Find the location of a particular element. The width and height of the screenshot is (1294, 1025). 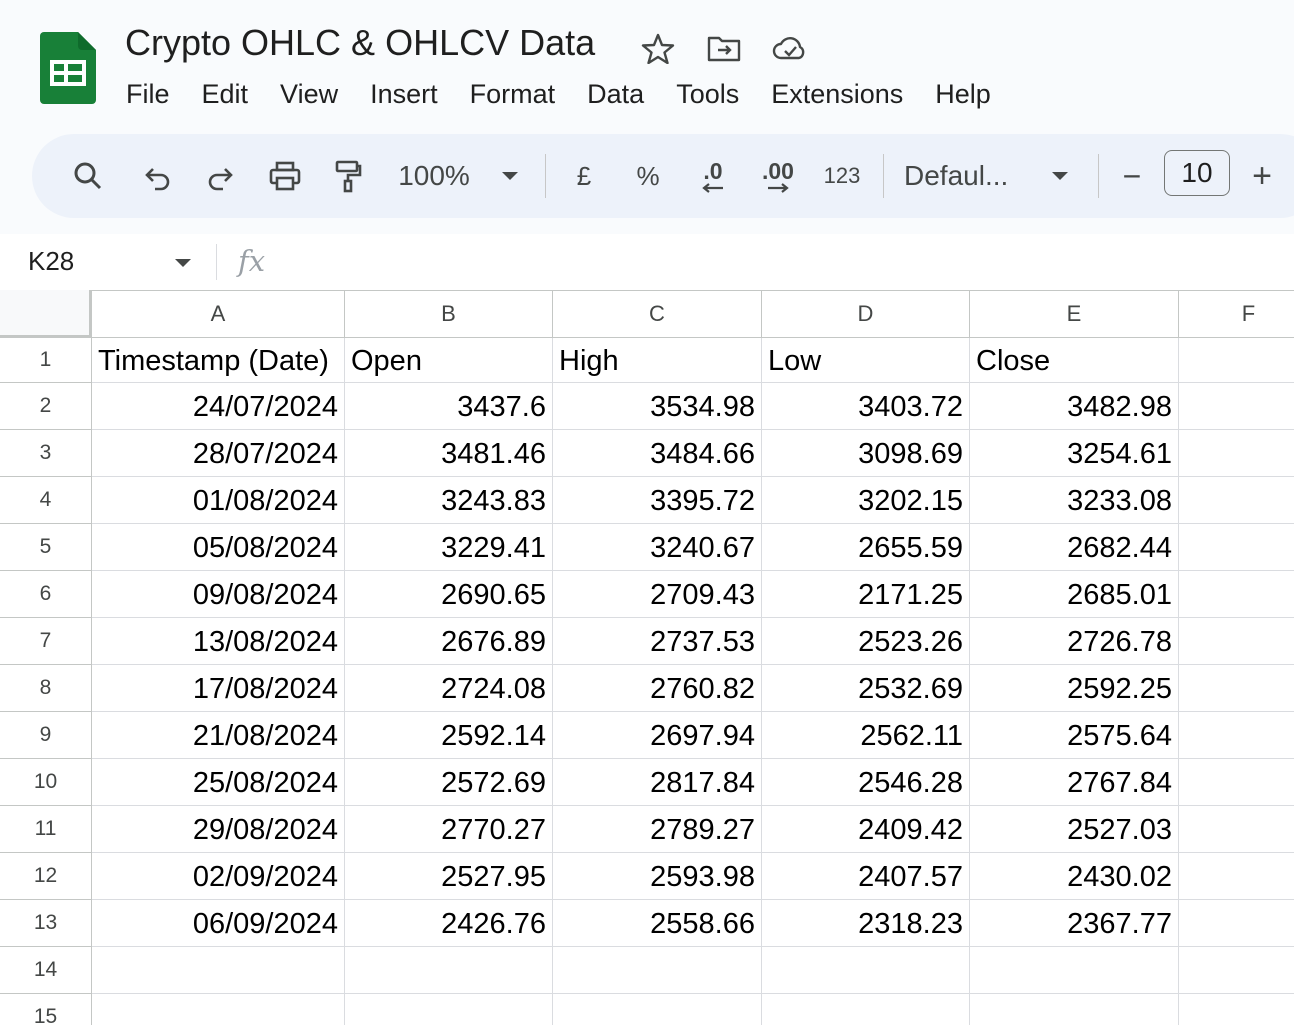

cell: 01/08/2024 is located at coordinates (218, 500).